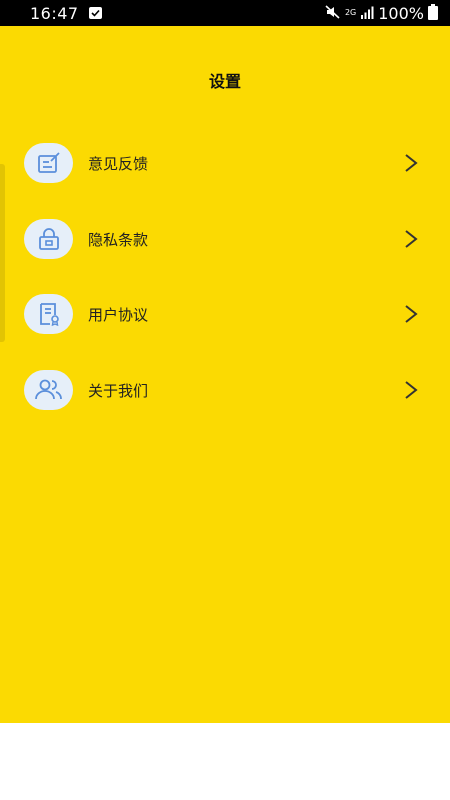 This screenshot has width=450, height=800. I want to click on menu-item-user-agreement: 用户协议, so click(225, 314).